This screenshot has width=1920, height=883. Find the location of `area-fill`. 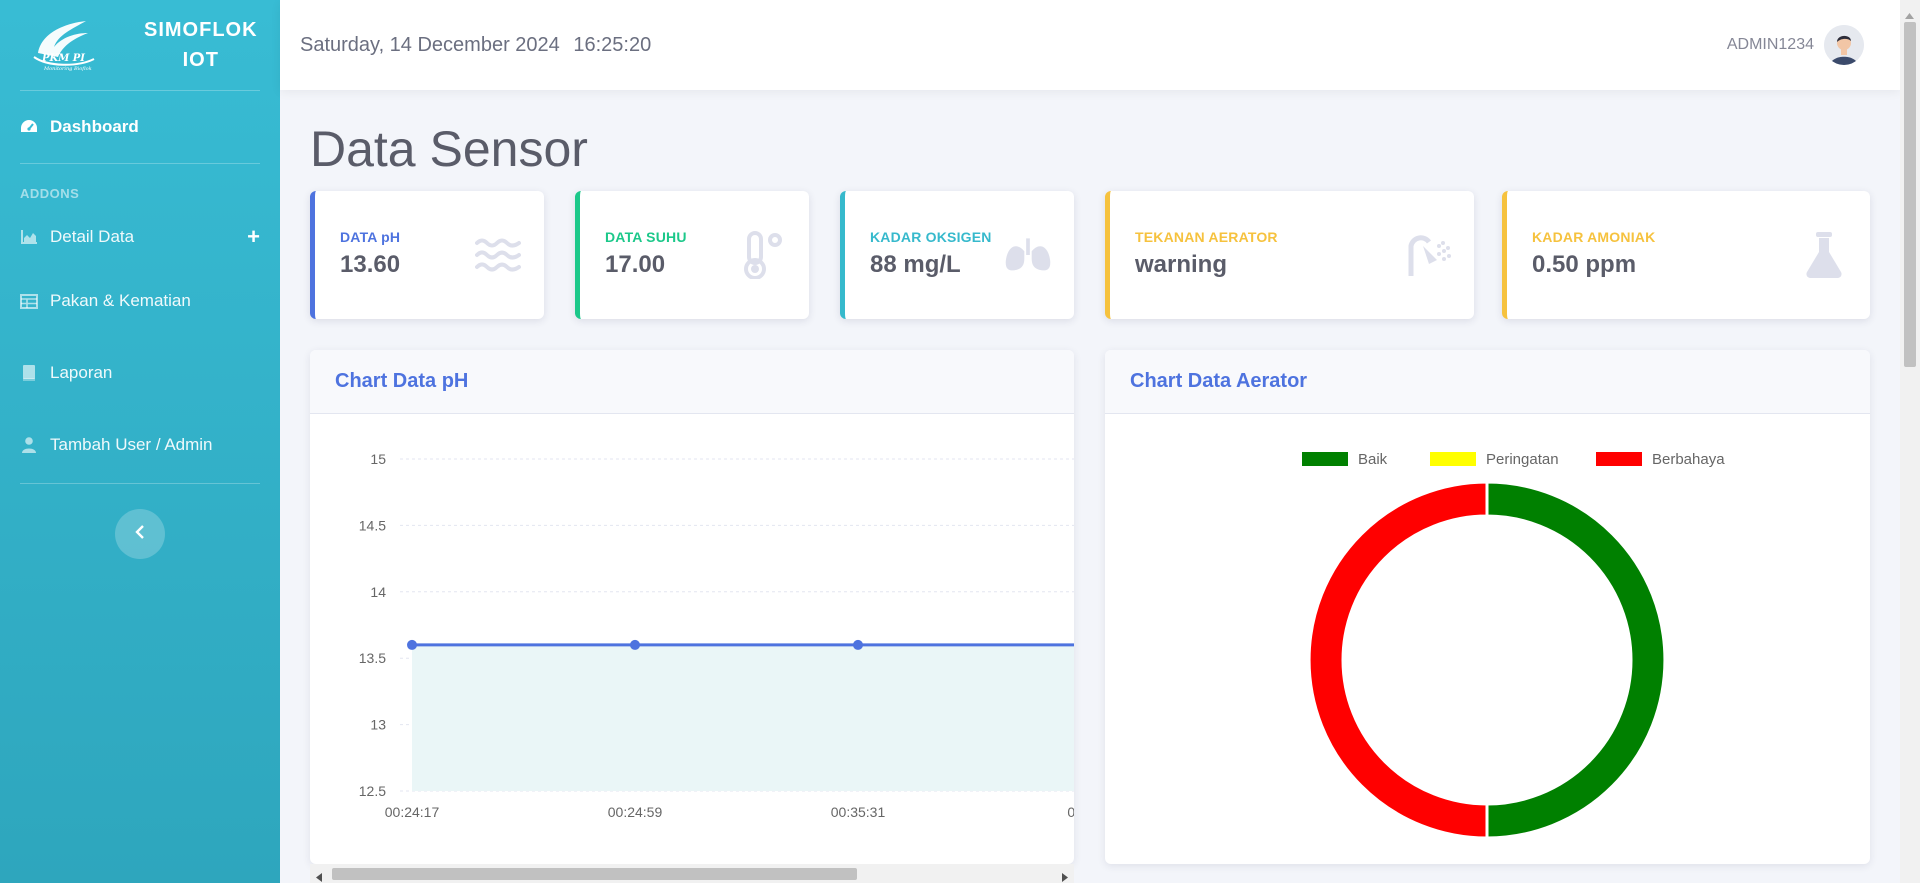

area-fill is located at coordinates (743, 717).